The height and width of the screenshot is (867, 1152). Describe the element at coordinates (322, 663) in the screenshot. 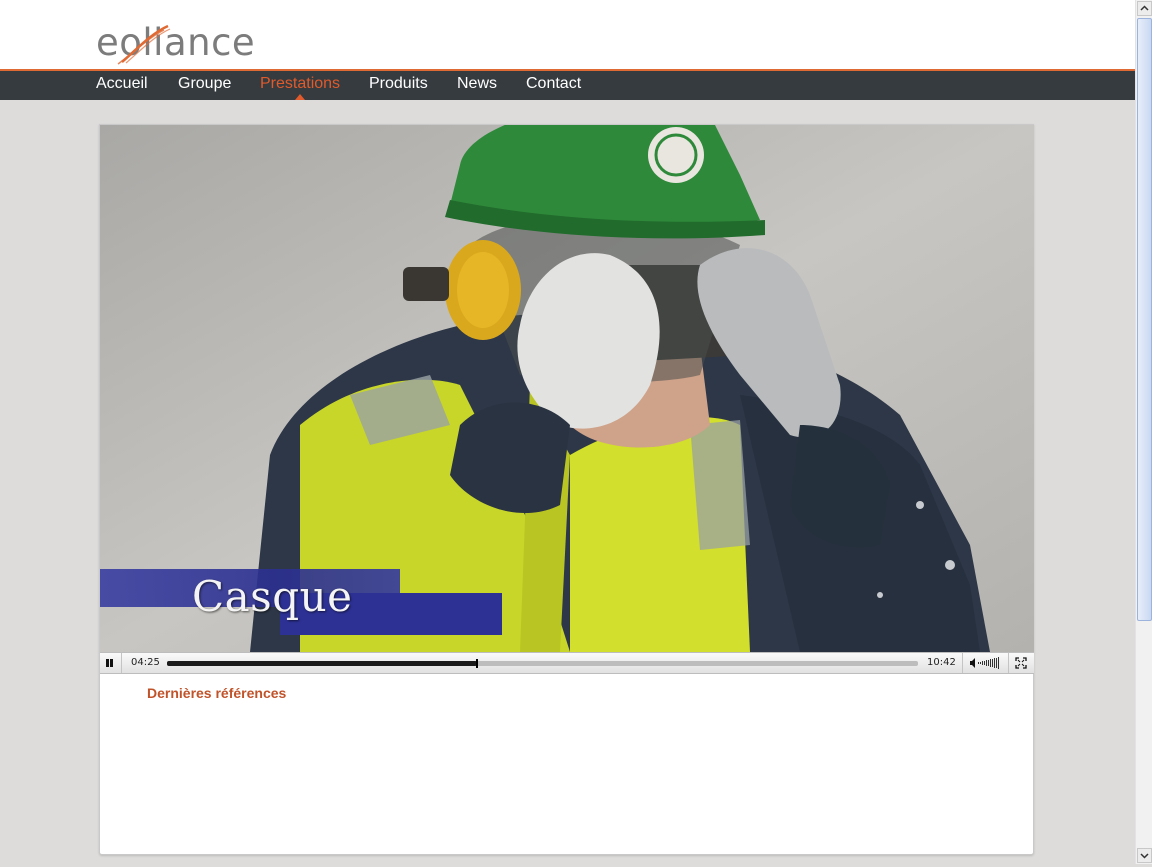

I see `video-progress-fill` at that location.